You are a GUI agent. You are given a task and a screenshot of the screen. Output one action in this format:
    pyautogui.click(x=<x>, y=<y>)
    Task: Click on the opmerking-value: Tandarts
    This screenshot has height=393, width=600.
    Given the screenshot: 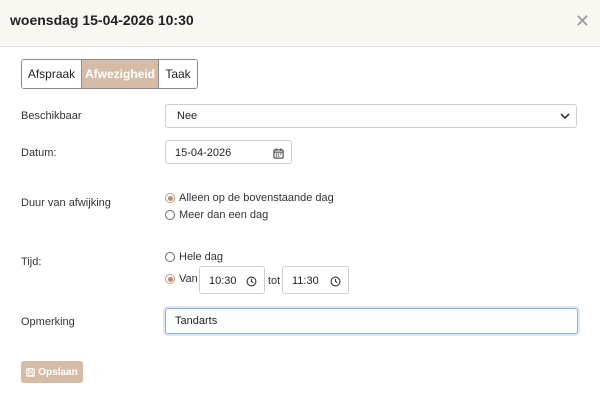 What is the action you would take?
    pyautogui.click(x=196, y=321)
    